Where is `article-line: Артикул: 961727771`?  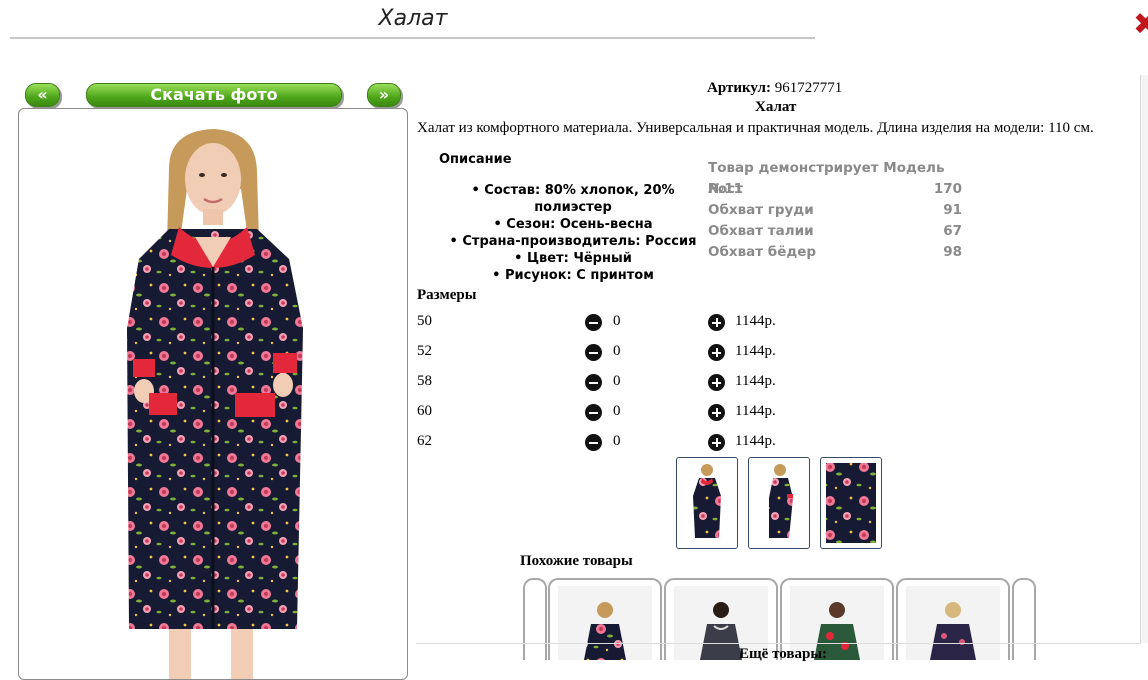
article-line: Артикул: 961727771 is located at coordinates (774, 88).